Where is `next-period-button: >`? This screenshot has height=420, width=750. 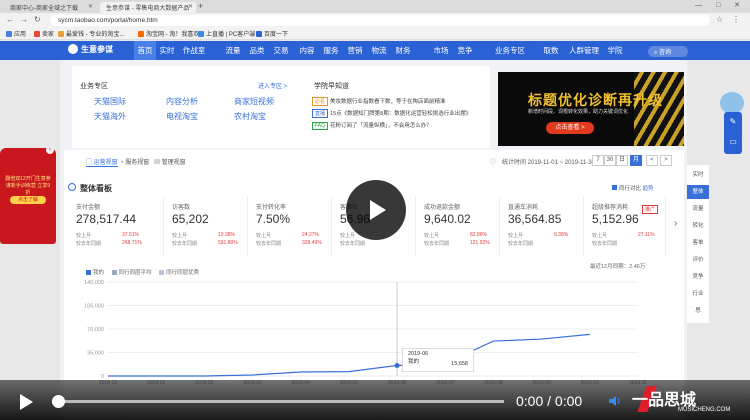 next-period-button: > is located at coordinates (666, 160).